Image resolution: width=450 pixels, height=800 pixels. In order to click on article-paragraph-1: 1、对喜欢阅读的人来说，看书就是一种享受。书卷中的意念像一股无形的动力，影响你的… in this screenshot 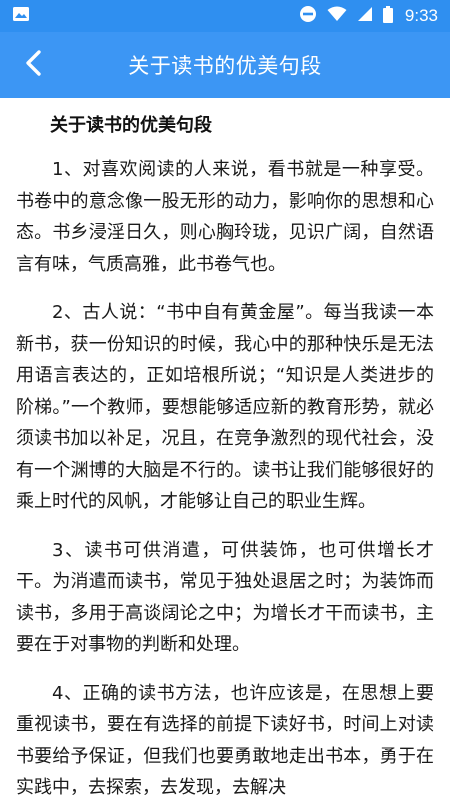, I will do `click(225, 217)`.